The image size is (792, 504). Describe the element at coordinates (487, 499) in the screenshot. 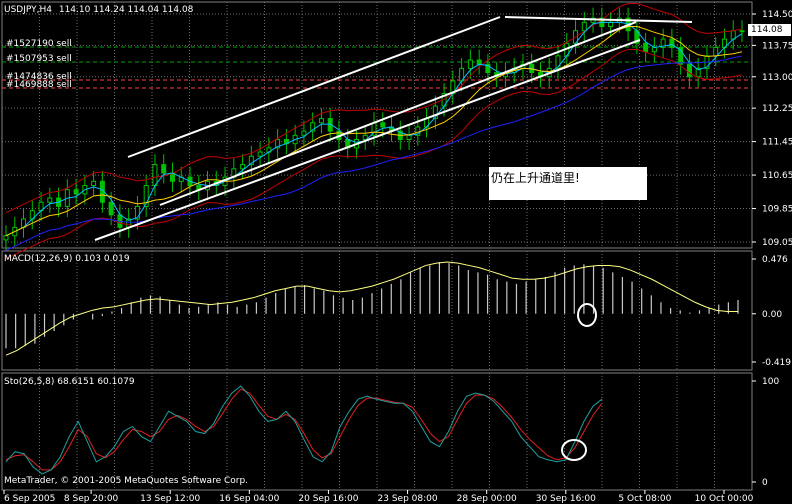

I see `time-axis-label: 28 Sep 00:00` at that location.